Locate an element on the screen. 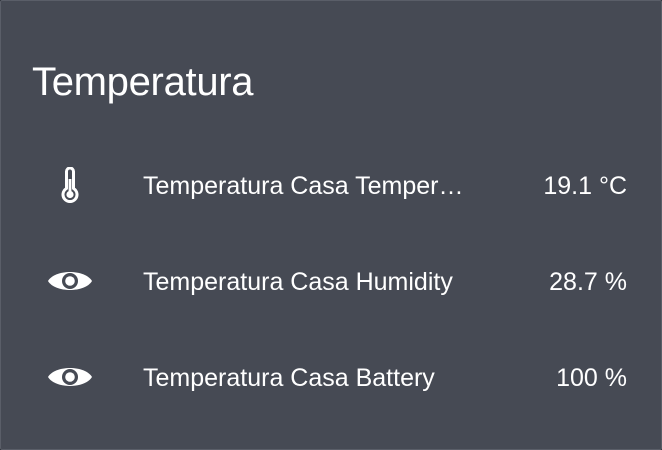 The height and width of the screenshot is (450, 662). entity-row-battery: Temperatura Casa Battery 100 % is located at coordinates (331, 378).